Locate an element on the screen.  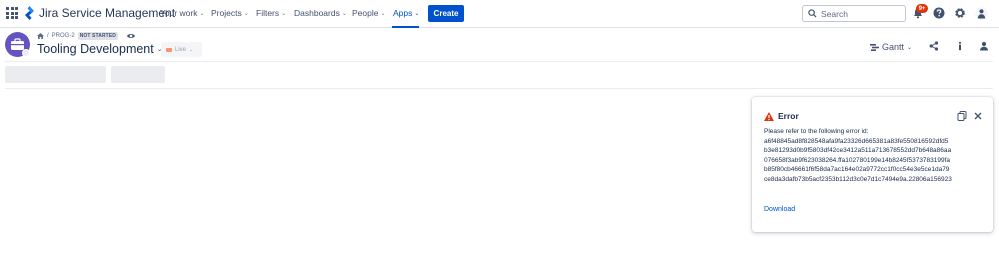
breadcrumb: / PROG-2 NOT STARTED is located at coordinates (86, 36).